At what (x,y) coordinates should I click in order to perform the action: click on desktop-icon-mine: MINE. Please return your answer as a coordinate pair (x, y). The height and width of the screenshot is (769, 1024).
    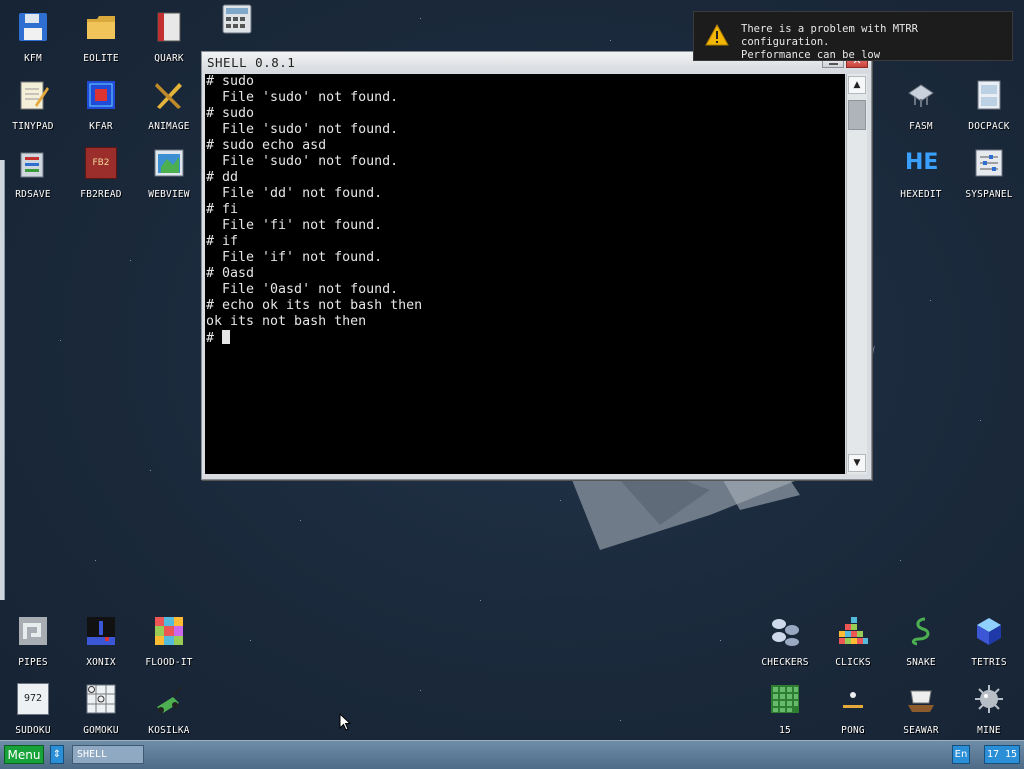
    Looking at the image, I should click on (989, 707).